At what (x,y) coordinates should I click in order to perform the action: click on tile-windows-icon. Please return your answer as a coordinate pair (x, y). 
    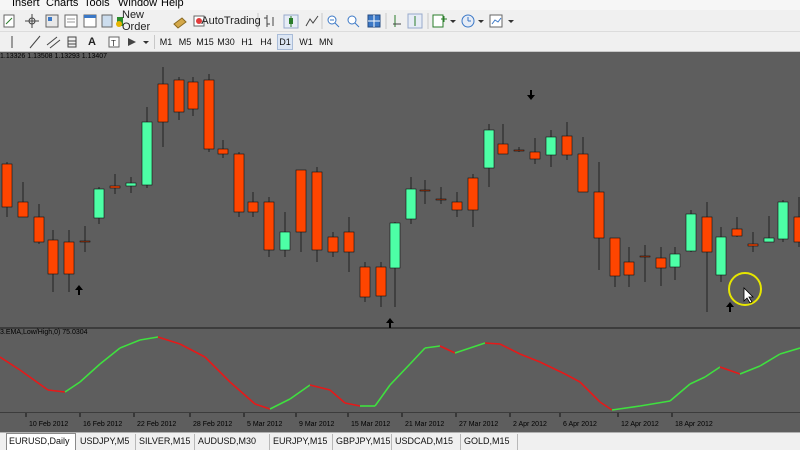
    Looking at the image, I should click on (374, 21).